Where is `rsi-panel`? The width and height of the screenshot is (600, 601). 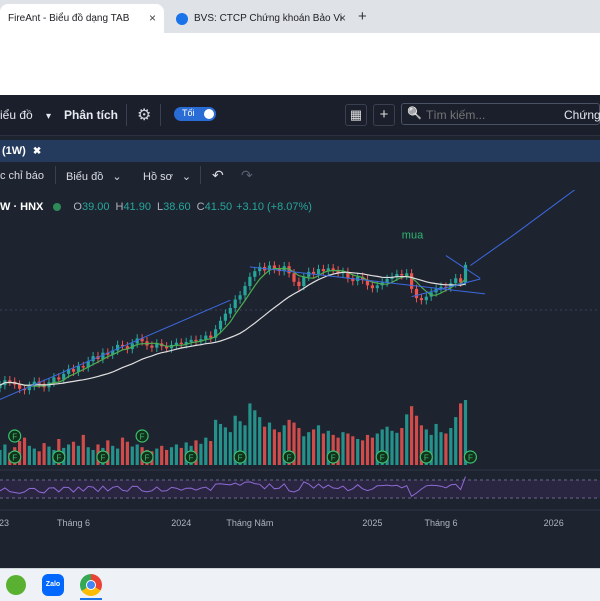
rsi-panel is located at coordinates (300, 490).